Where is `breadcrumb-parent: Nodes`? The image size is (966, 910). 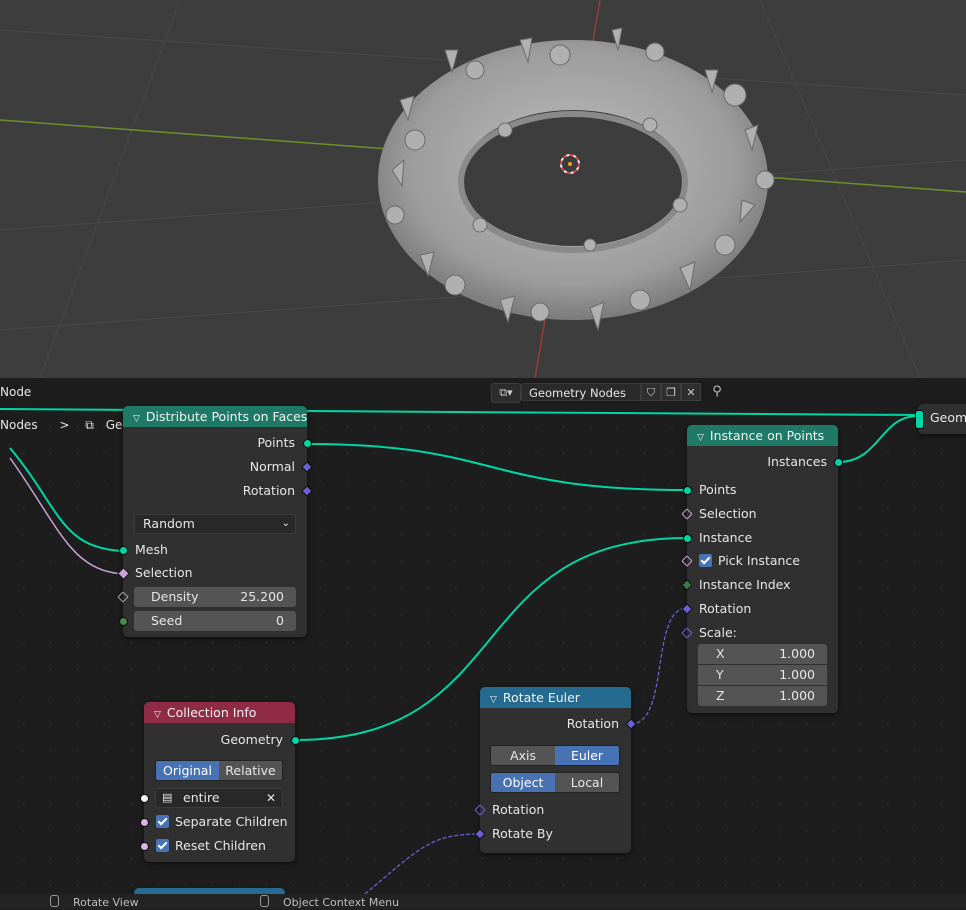 breadcrumb-parent: Nodes is located at coordinates (19, 425).